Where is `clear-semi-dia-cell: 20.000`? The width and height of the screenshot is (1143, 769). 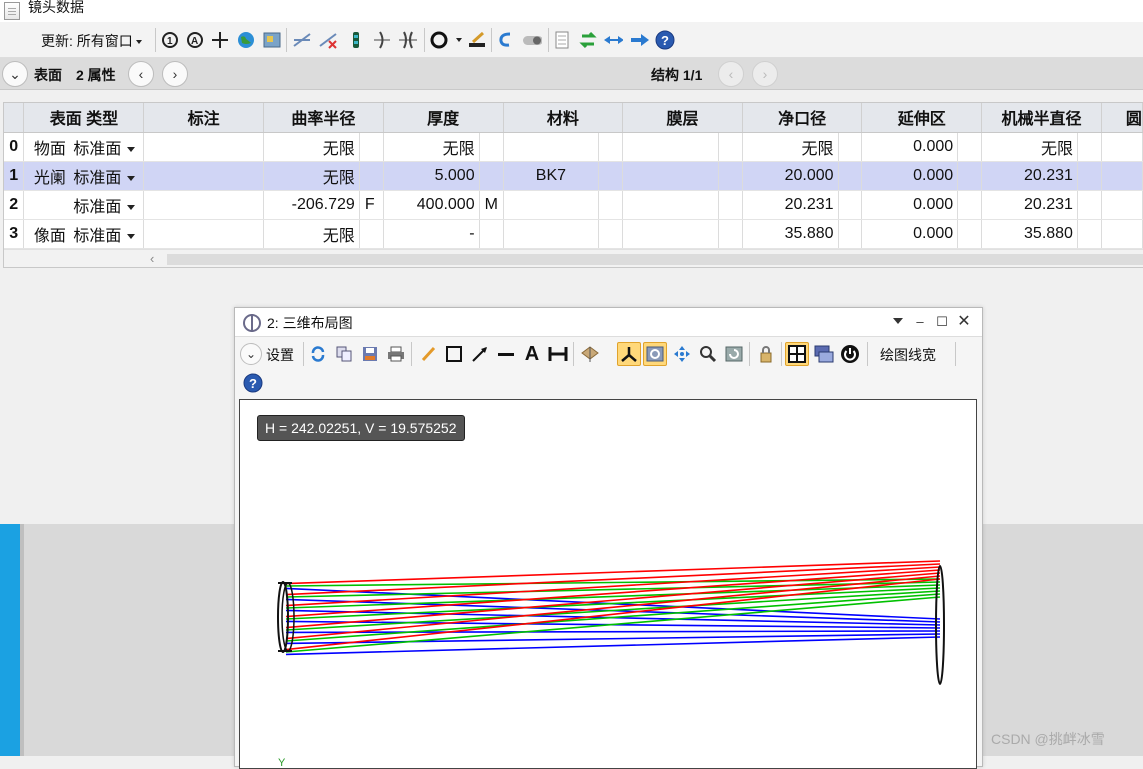 clear-semi-dia-cell: 20.000 is located at coordinates (790, 175).